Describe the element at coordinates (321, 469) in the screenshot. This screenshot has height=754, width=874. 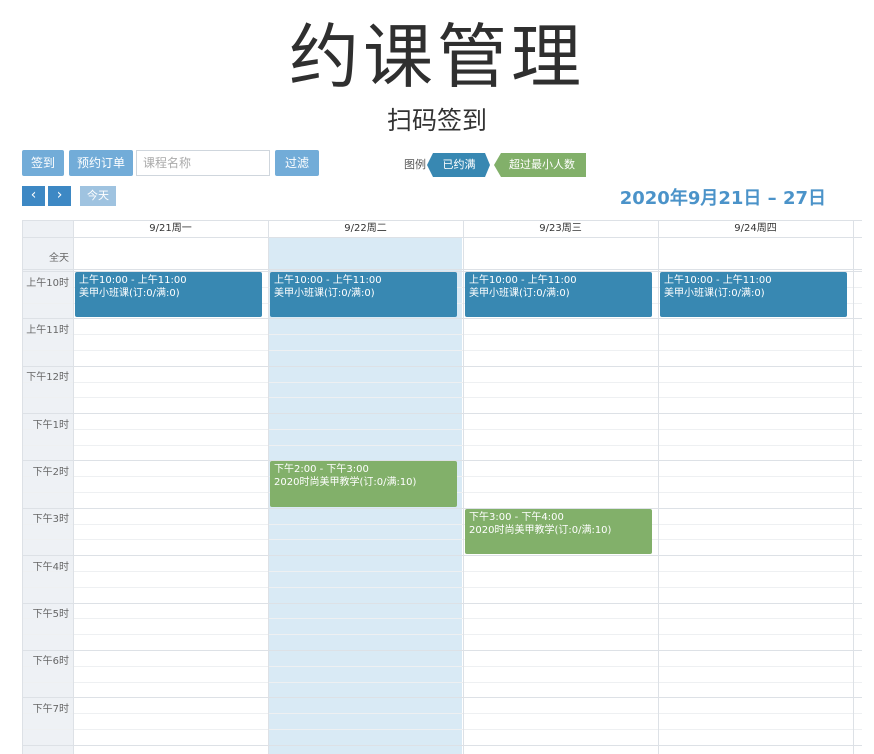
I see `event-time: 下午2:00 - 下午3:00` at that location.